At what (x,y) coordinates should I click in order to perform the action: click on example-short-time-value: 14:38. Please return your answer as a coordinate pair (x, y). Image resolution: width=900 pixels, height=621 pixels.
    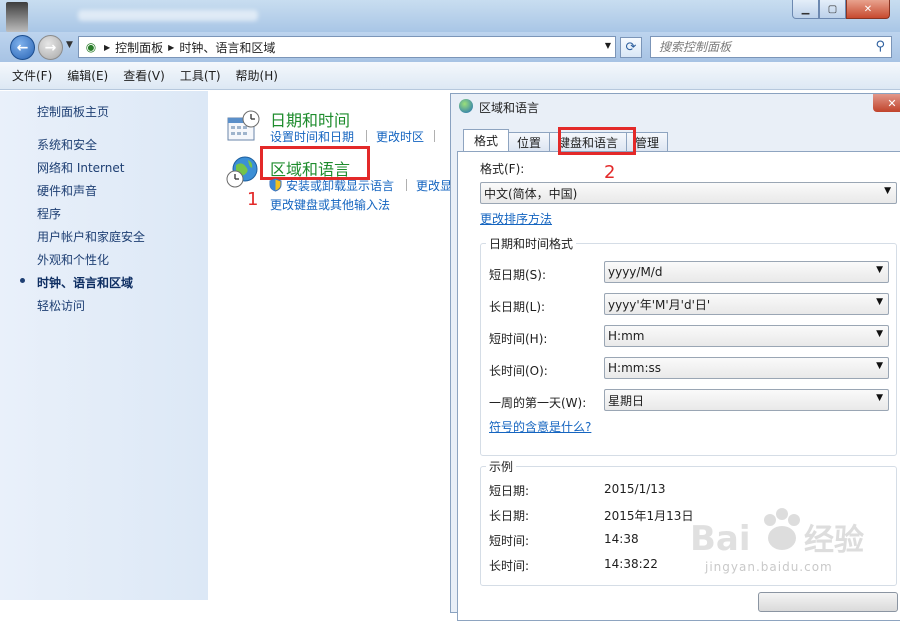
    Looking at the image, I should click on (621, 539).